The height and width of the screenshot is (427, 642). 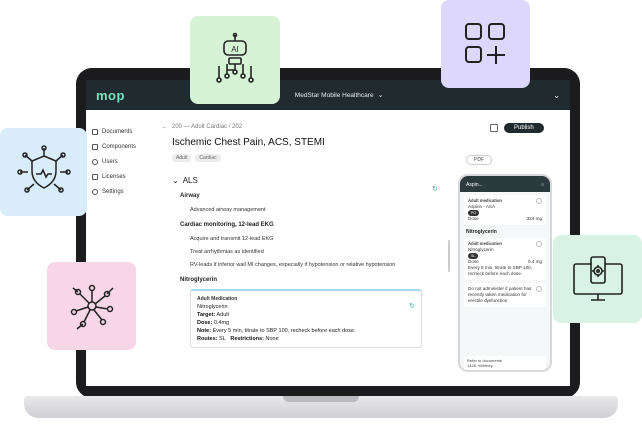 What do you see at coordinates (247, 339) in the screenshot?
I see `restrictions-label: Restrictions:` at bounding box center [247, 339].